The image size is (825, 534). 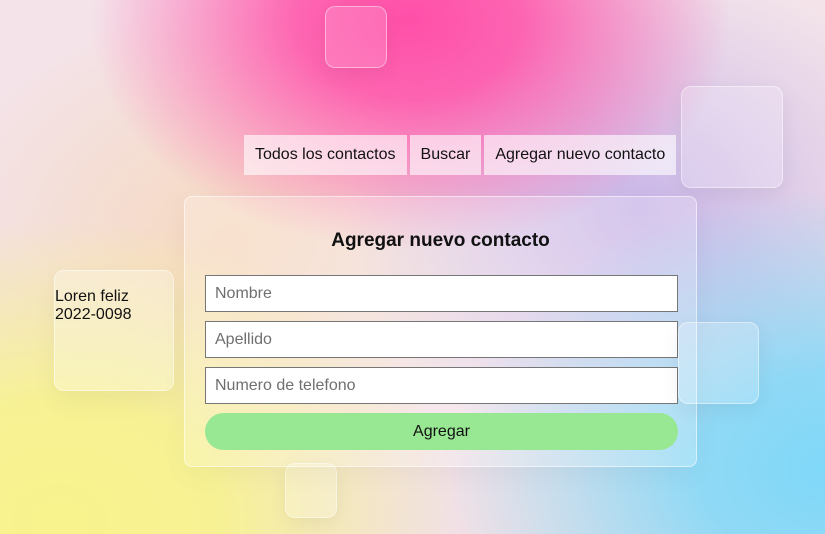 What do you see at coordinates (441, 293) in the screenshot?
I see `first-name-input` at bounding box center [441, 293].